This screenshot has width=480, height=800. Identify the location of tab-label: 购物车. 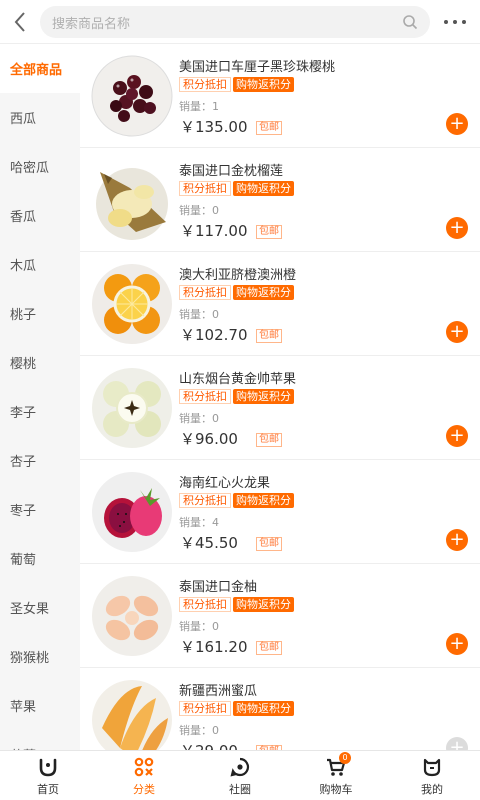
(336, 789).